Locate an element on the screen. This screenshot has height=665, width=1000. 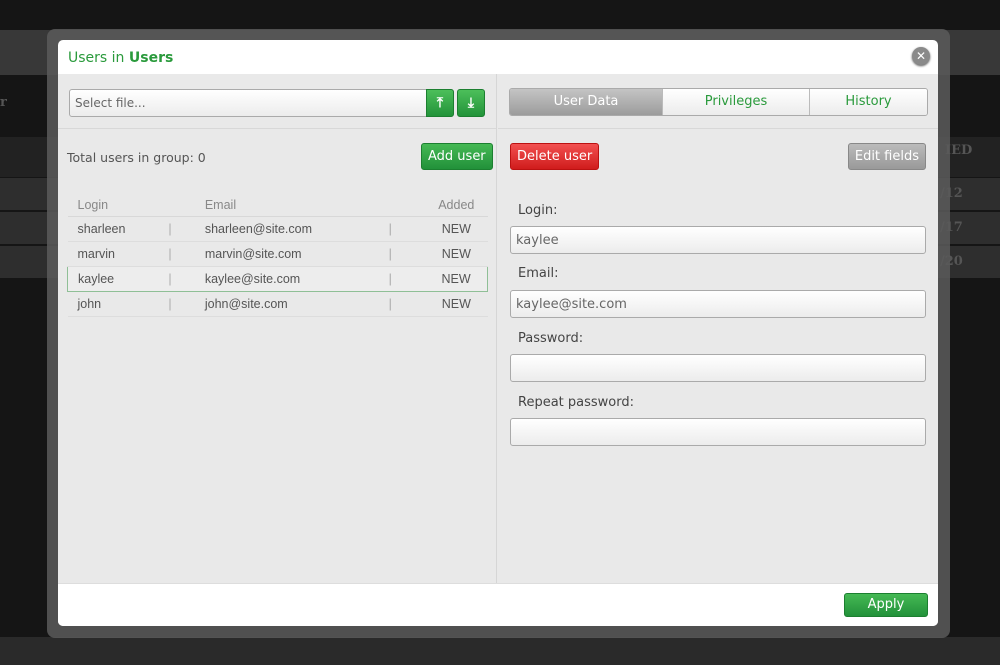
modal-title: Users in Users is located at coordinates (498, 57).